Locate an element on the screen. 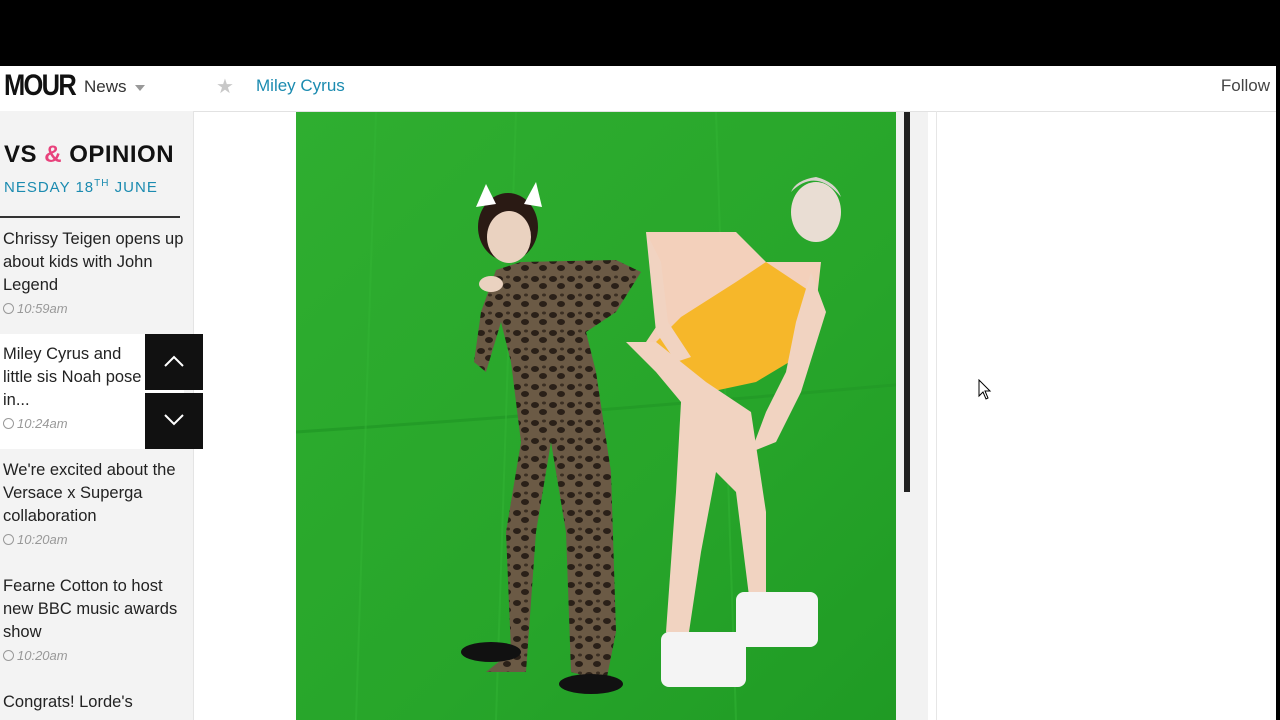 This screenshot has width=1280, height=720. sidebar-date: NESDAY 18TH JUNE is located at coordinates (81, 187).